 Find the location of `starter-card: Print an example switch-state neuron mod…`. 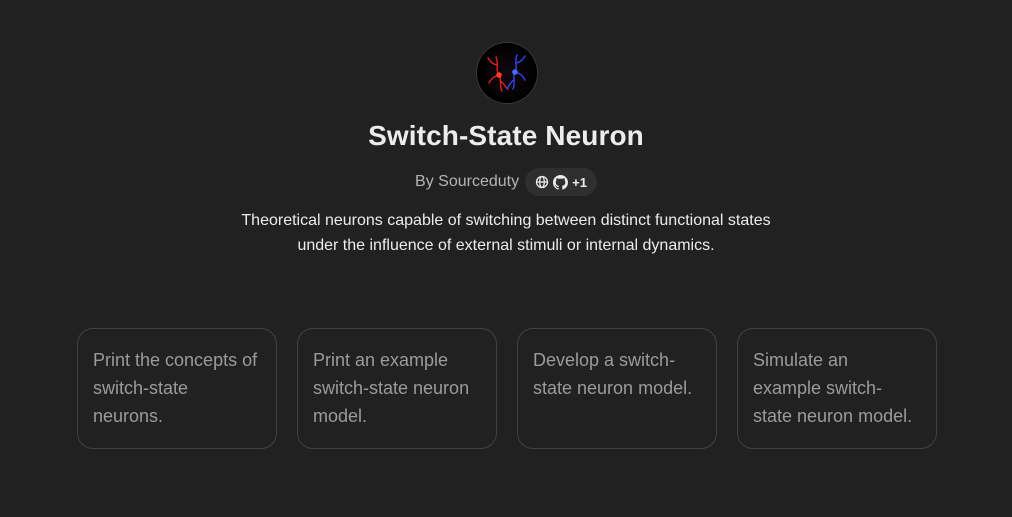

starter-card: Print an example switch-state neuron mod… is located at coordinates (397, 388).